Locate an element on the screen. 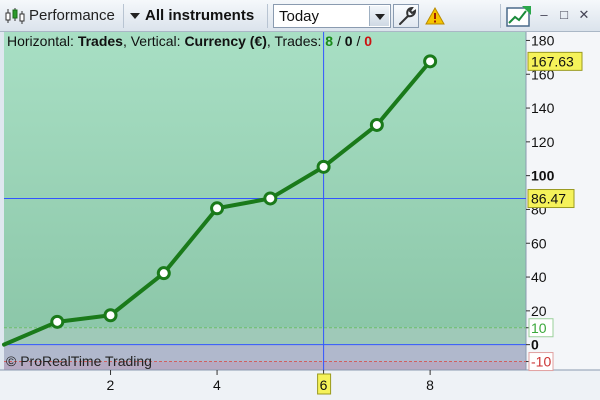  window-title: Performance is located at coordinates (72, 15).